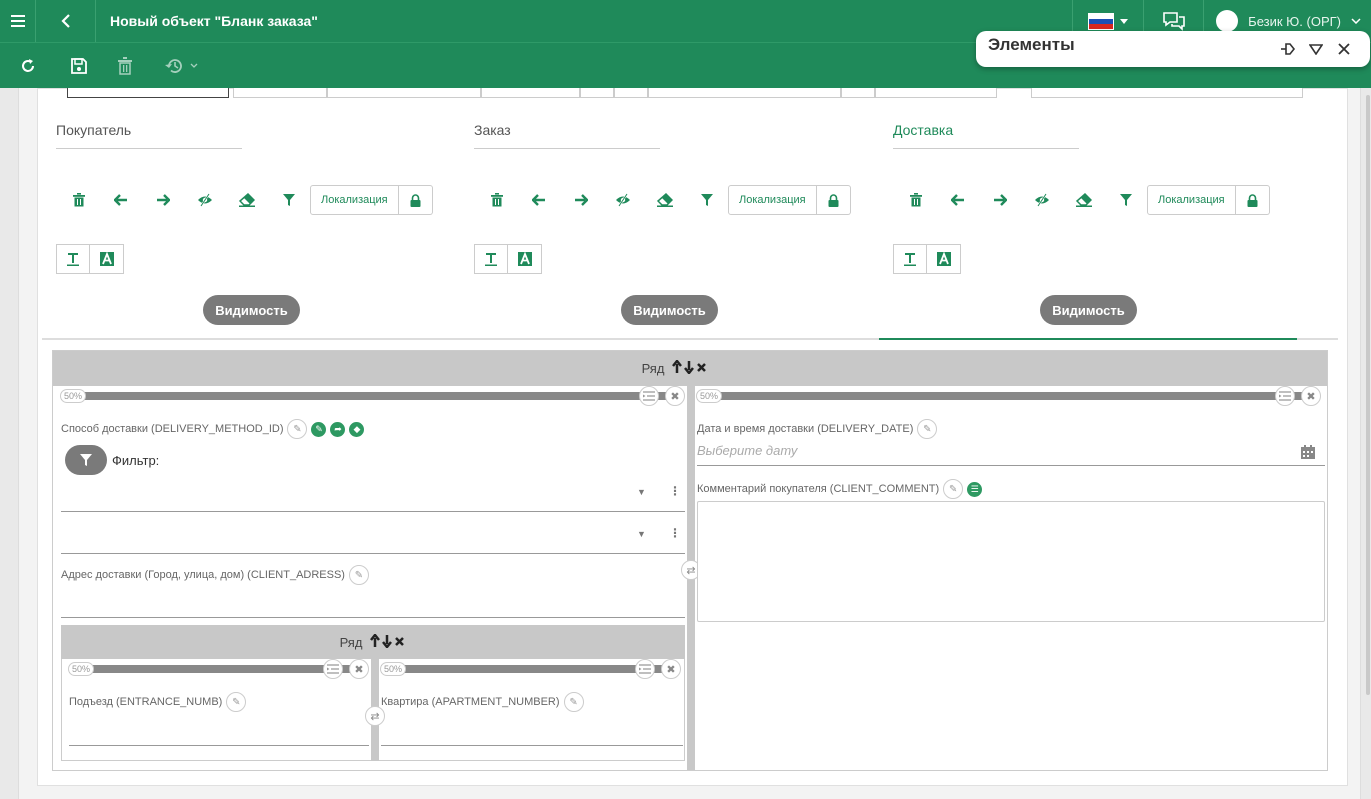 The height and width of the screenshot is (799, 1371). Describe the element at coordinates (1011, 561) in the screenshot. I see `comment-textarea` at that location.